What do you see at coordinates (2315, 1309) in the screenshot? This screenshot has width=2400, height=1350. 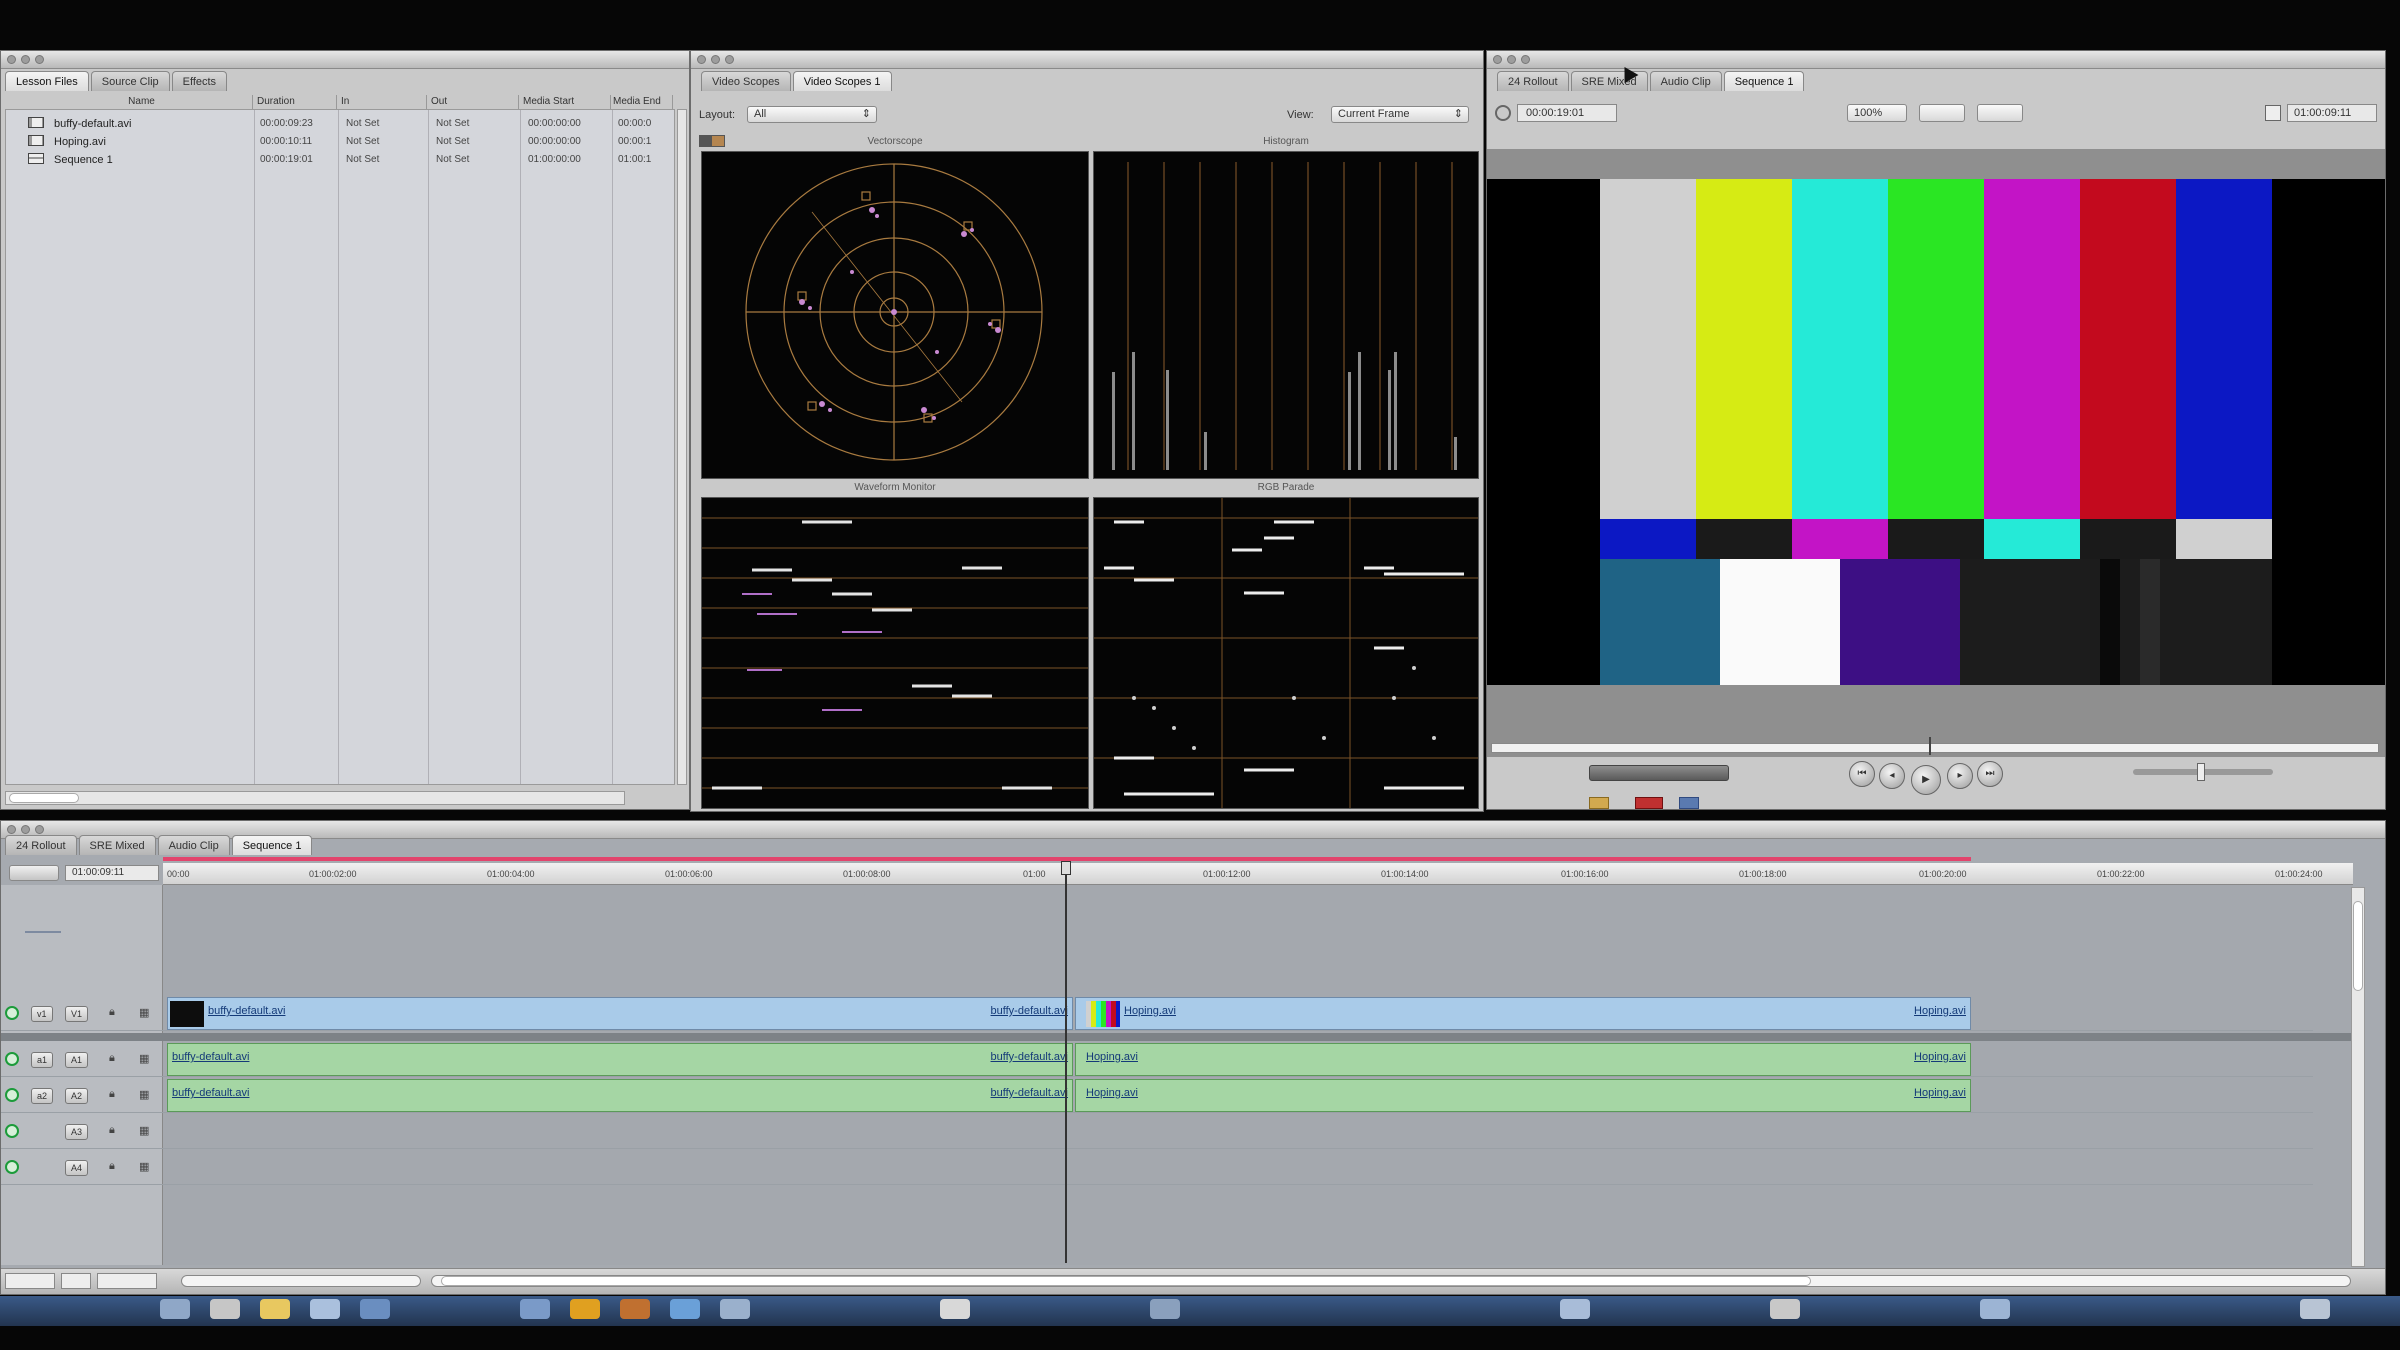 I see `dock-trash-icon` at bounding box center [2315, 1309].